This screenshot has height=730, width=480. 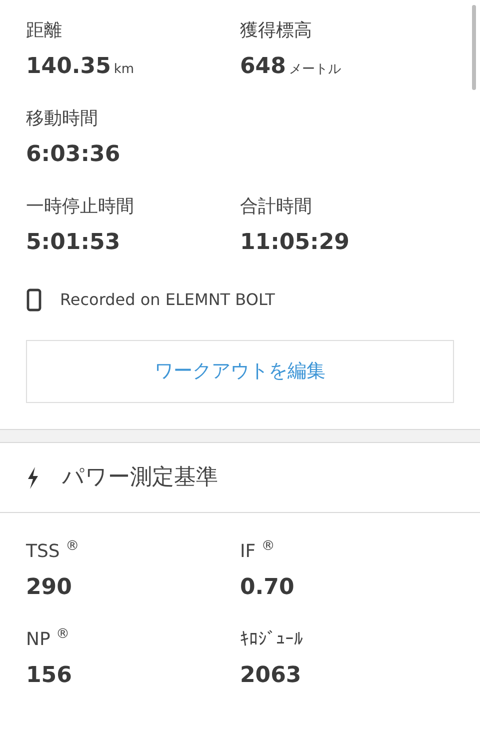 What do you see at coordinates (240, 371) in the screenshot?
I see `edit-workout-button: ワークアウトを編集` at bounding box center [240, 371].